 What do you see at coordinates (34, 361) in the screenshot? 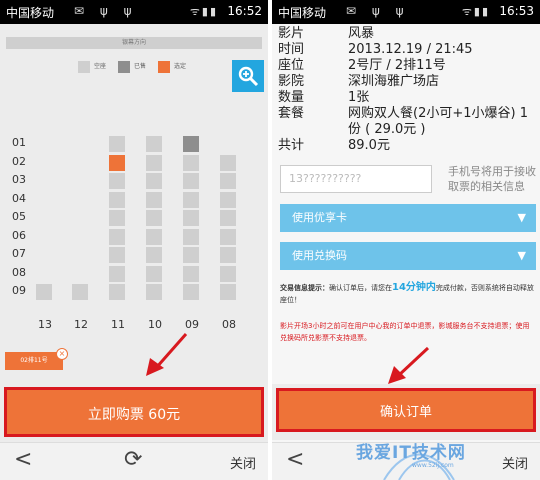
I see `selected-seat-tag: 02排11号` at bounding box center [34, 361].